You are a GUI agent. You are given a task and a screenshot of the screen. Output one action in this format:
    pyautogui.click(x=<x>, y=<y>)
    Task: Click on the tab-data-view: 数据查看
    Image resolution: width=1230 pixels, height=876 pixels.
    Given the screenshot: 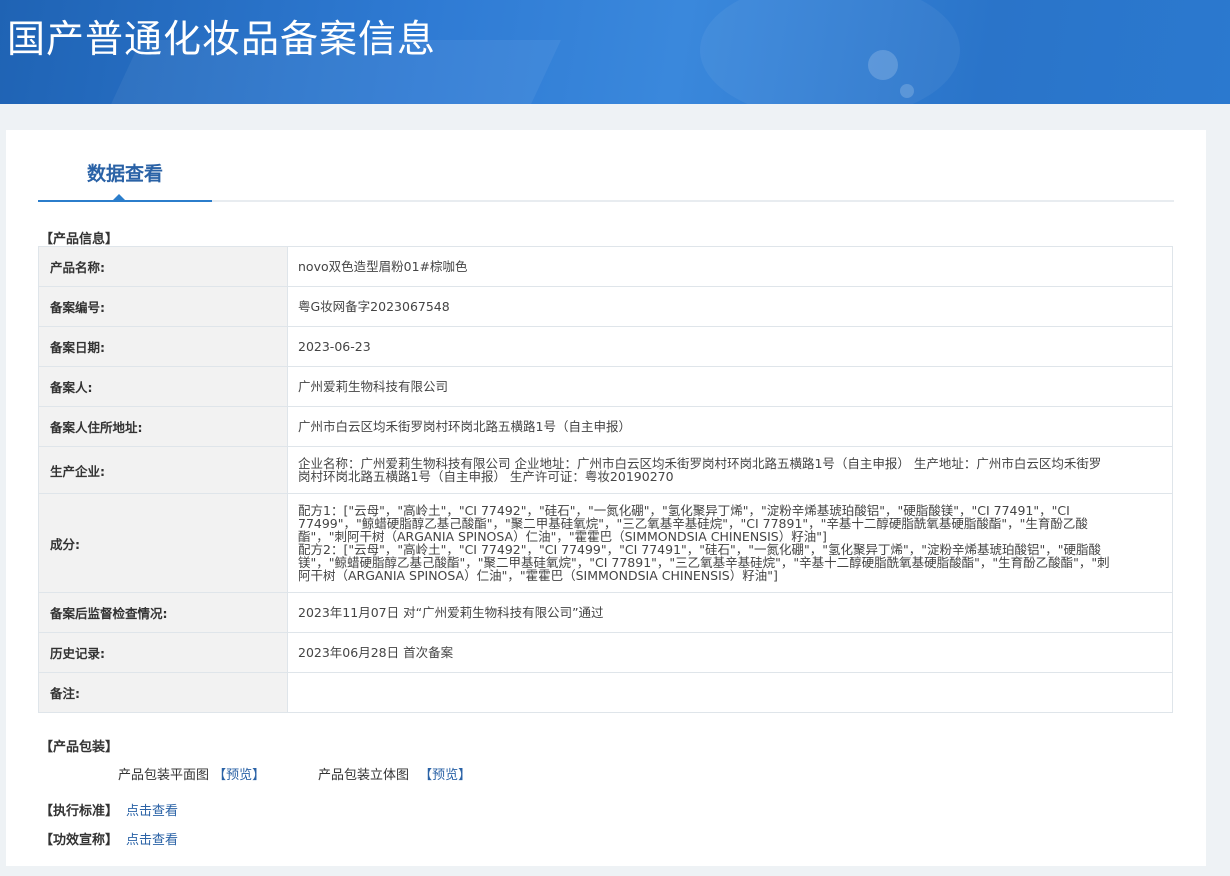 What is the action you would take?
    pyautogui.click(x=125, y=176)
    